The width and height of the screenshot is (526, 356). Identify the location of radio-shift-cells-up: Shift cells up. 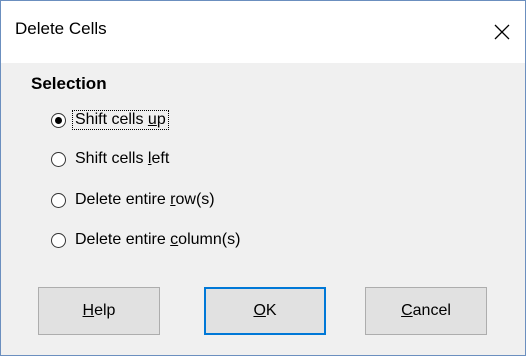
(110, 120).